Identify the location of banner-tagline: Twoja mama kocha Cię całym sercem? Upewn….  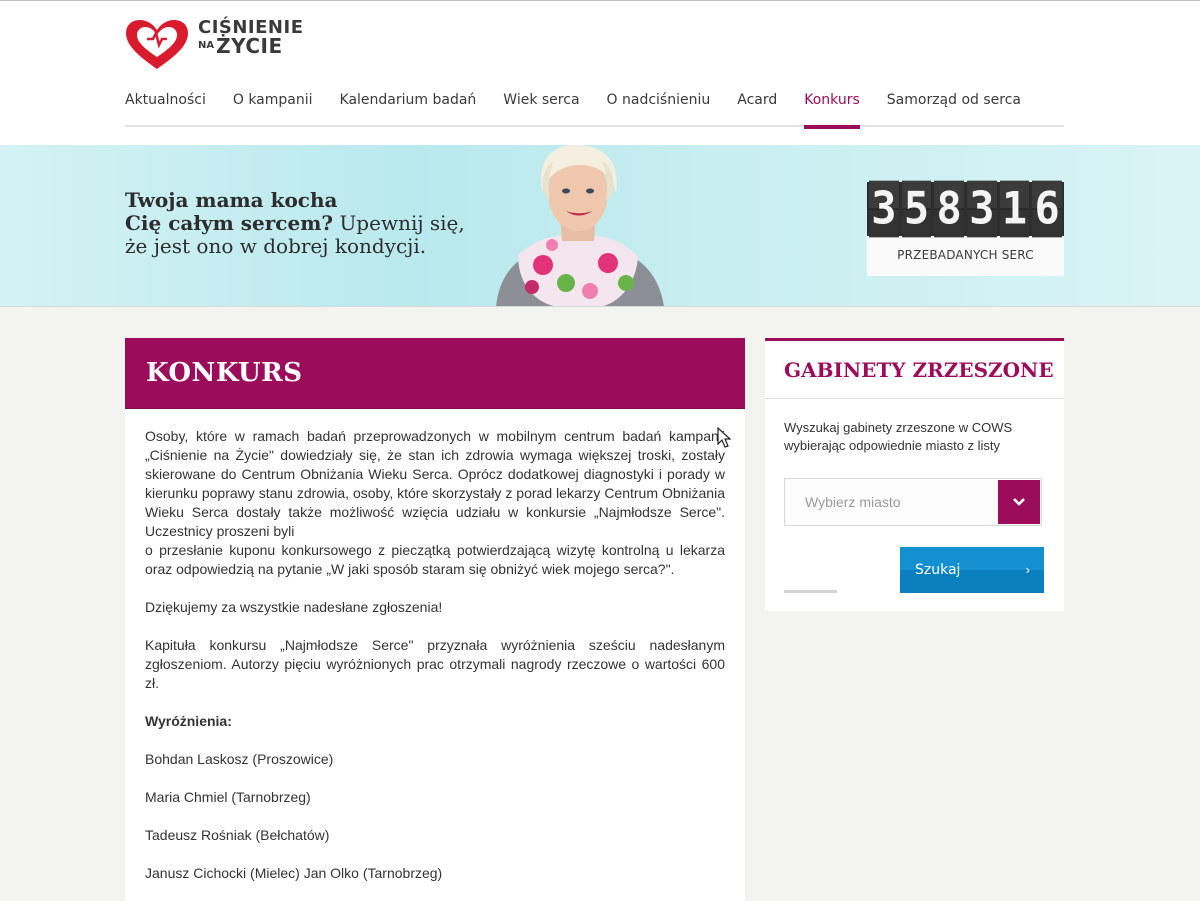
(305, 223).